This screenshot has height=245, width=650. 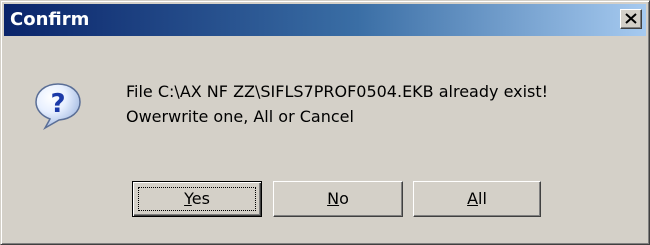 I want to click on yes-button-label: Yes, so click(x=197, y=198).